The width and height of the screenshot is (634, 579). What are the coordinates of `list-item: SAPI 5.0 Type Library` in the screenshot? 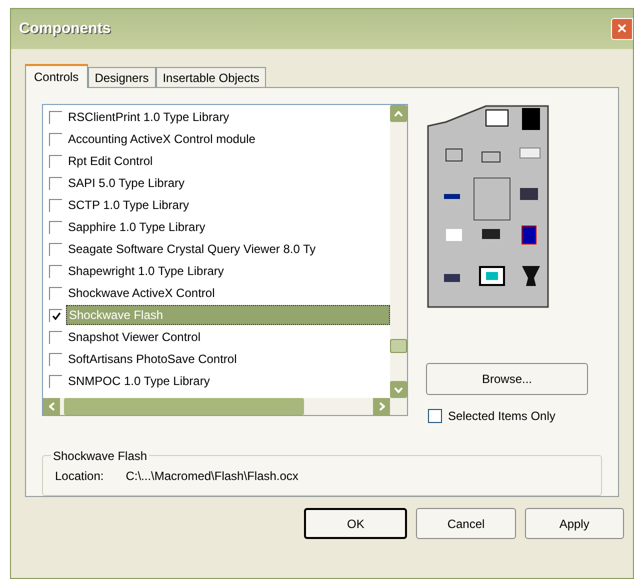 It's located at (228, 183).